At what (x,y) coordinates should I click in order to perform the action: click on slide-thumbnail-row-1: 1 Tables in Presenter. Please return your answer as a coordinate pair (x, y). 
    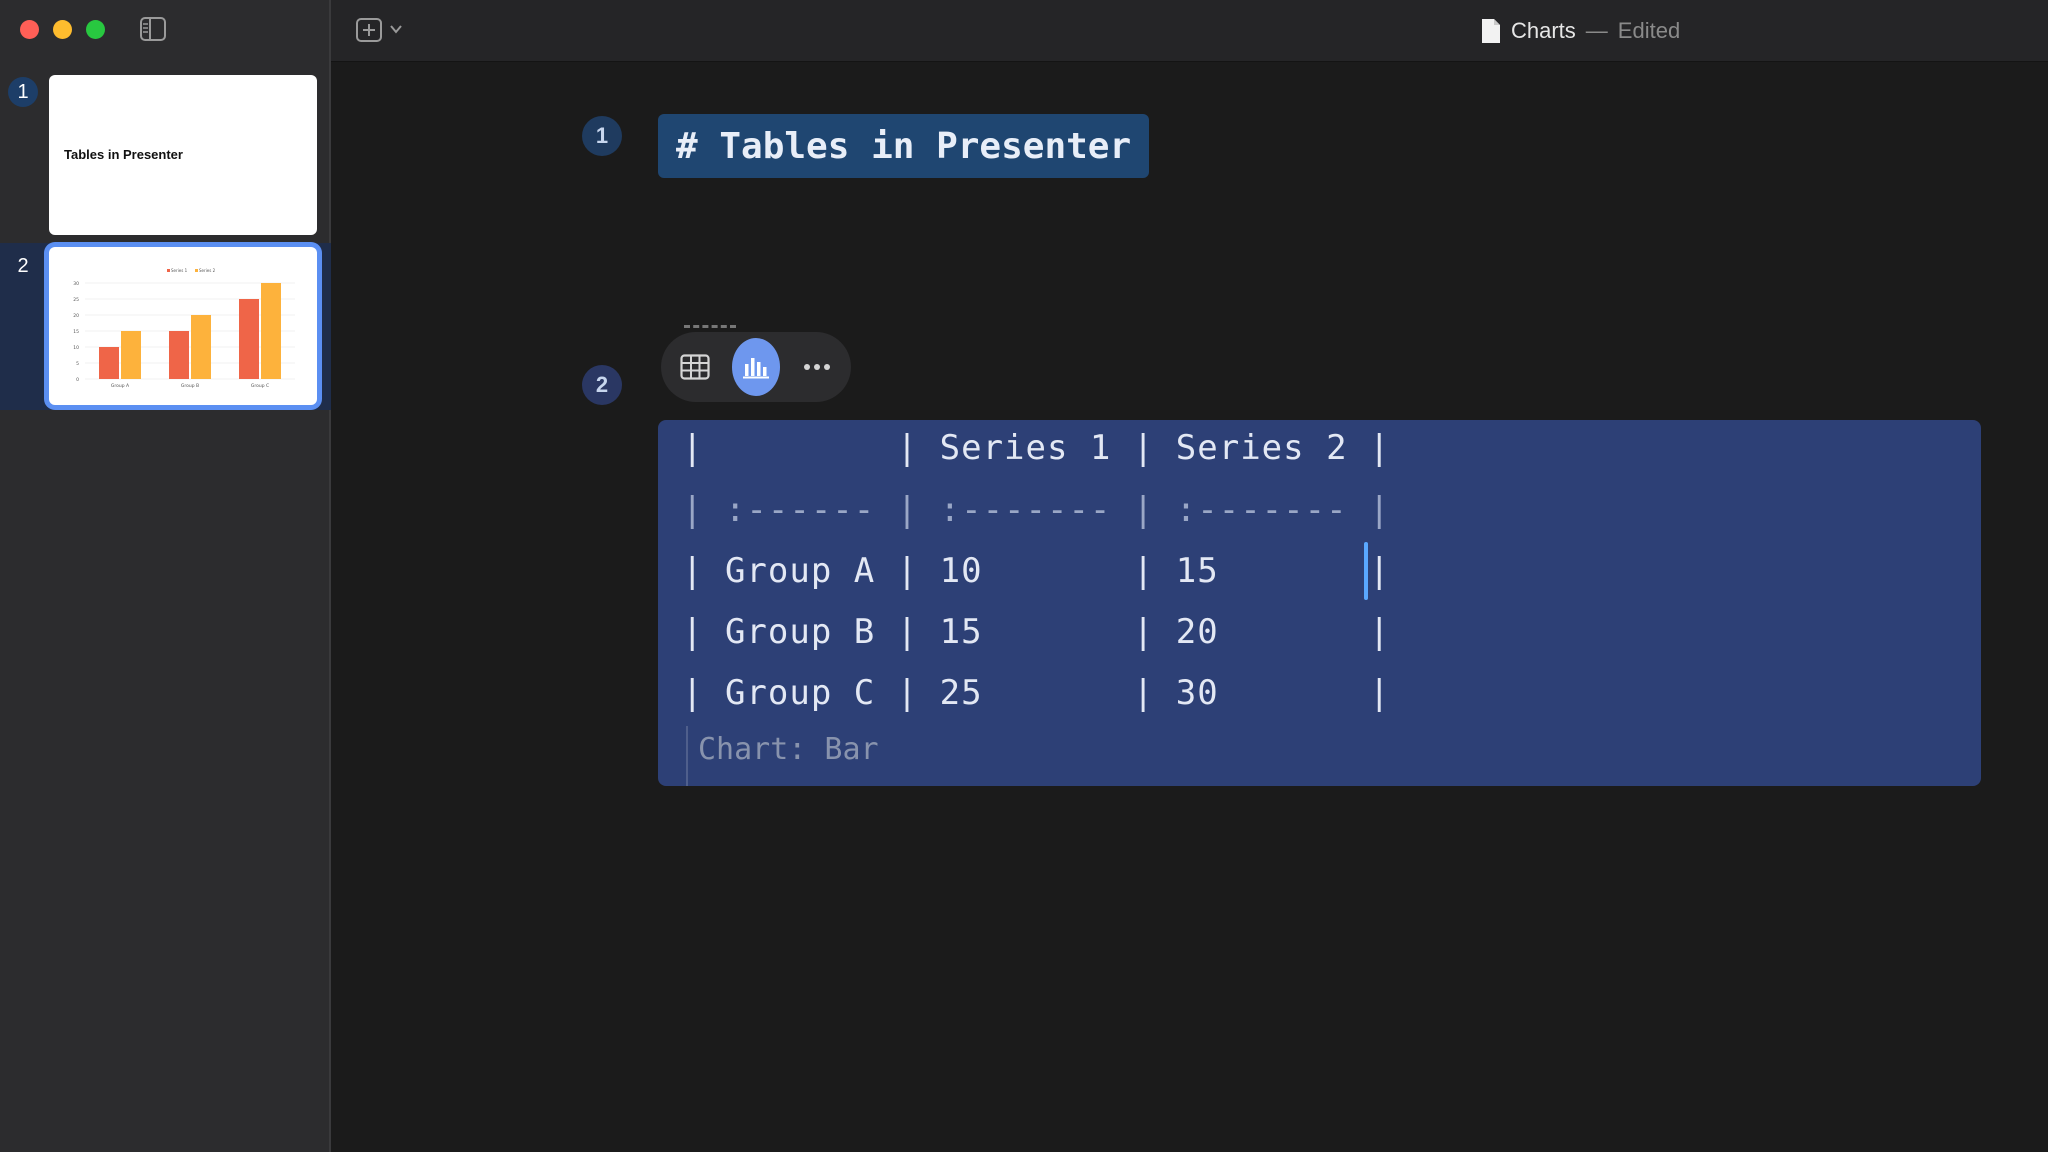
    Looking at the image, I should click on (165, 155).